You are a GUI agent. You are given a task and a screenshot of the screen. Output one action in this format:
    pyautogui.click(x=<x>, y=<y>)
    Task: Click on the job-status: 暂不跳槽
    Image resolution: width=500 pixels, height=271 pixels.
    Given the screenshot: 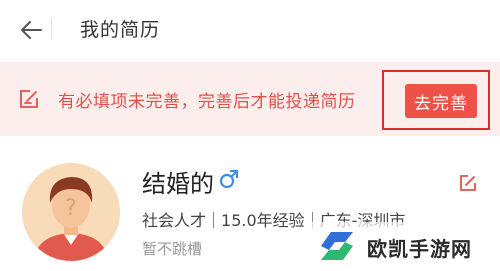 What is the action you would take?
    pyautogui.click(x=172, y=249)
    